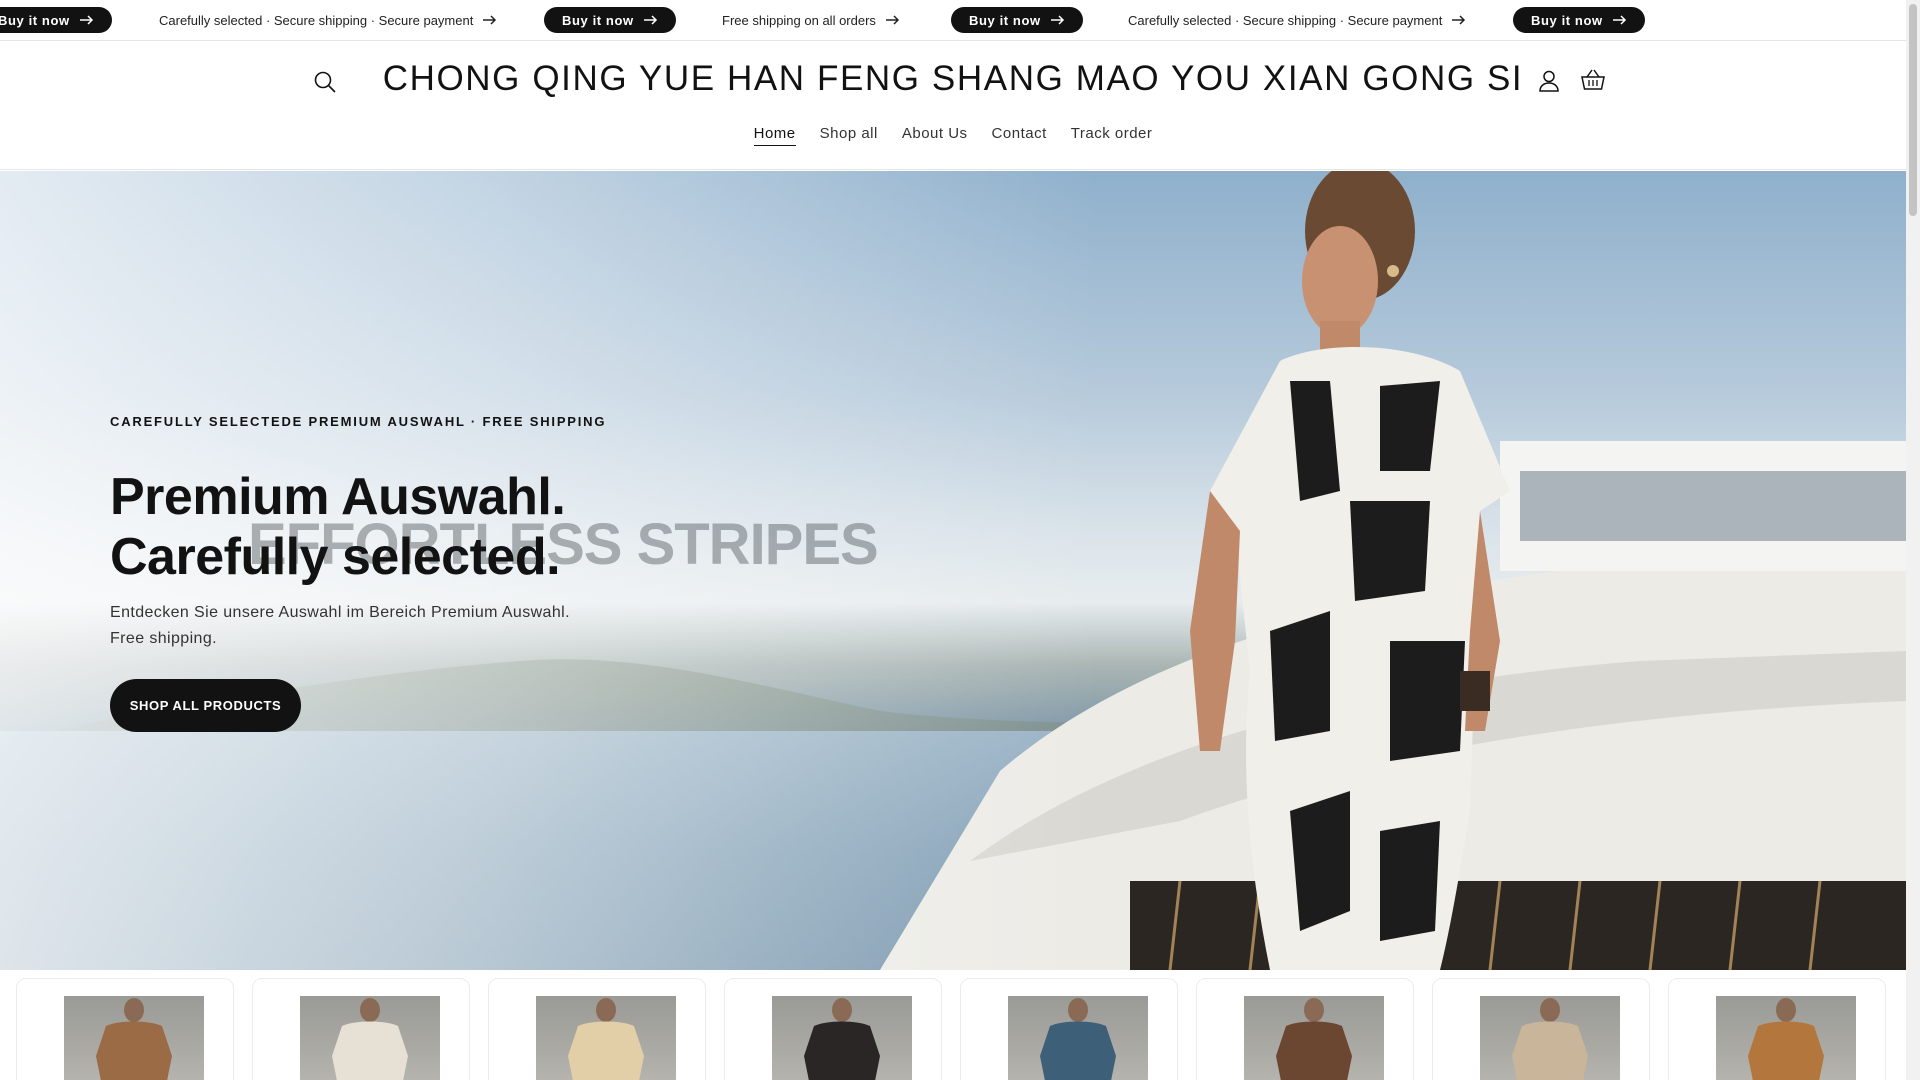 The width and height of the screenshot is (1920, 1080). I want to click on nav-shop-all: Shop all, so click(849, 135).